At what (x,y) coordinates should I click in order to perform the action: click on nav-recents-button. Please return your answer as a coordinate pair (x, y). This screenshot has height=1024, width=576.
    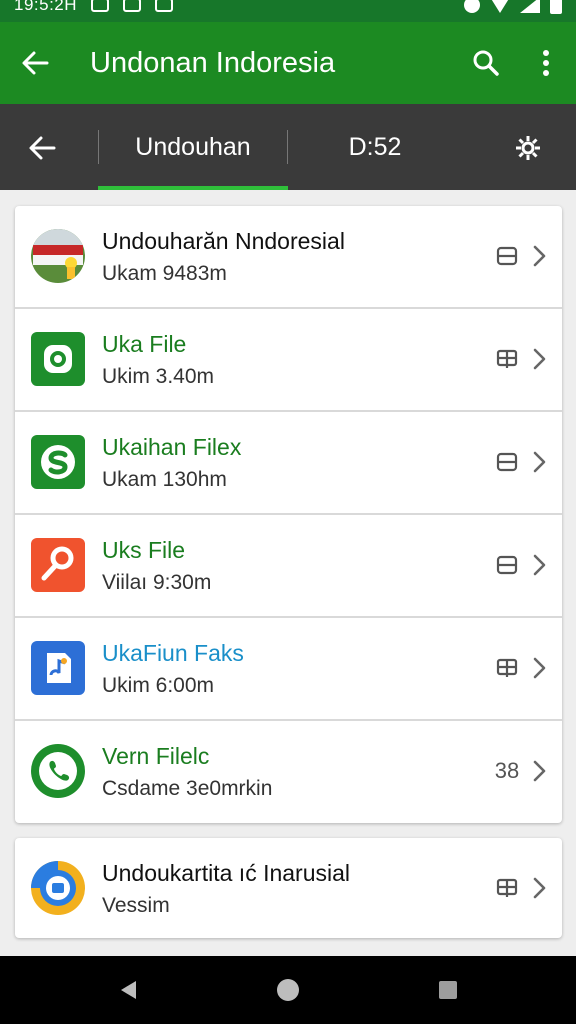
    Looking at the image, I should click on (448, 990).